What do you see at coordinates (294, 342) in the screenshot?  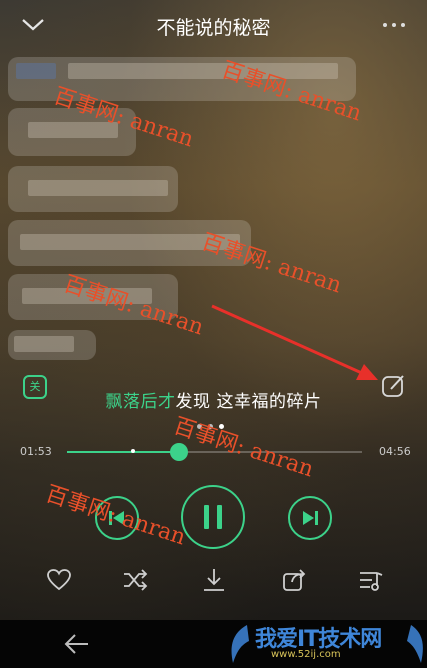 I see `annotation-arrow` at bounding box center [294, 342].